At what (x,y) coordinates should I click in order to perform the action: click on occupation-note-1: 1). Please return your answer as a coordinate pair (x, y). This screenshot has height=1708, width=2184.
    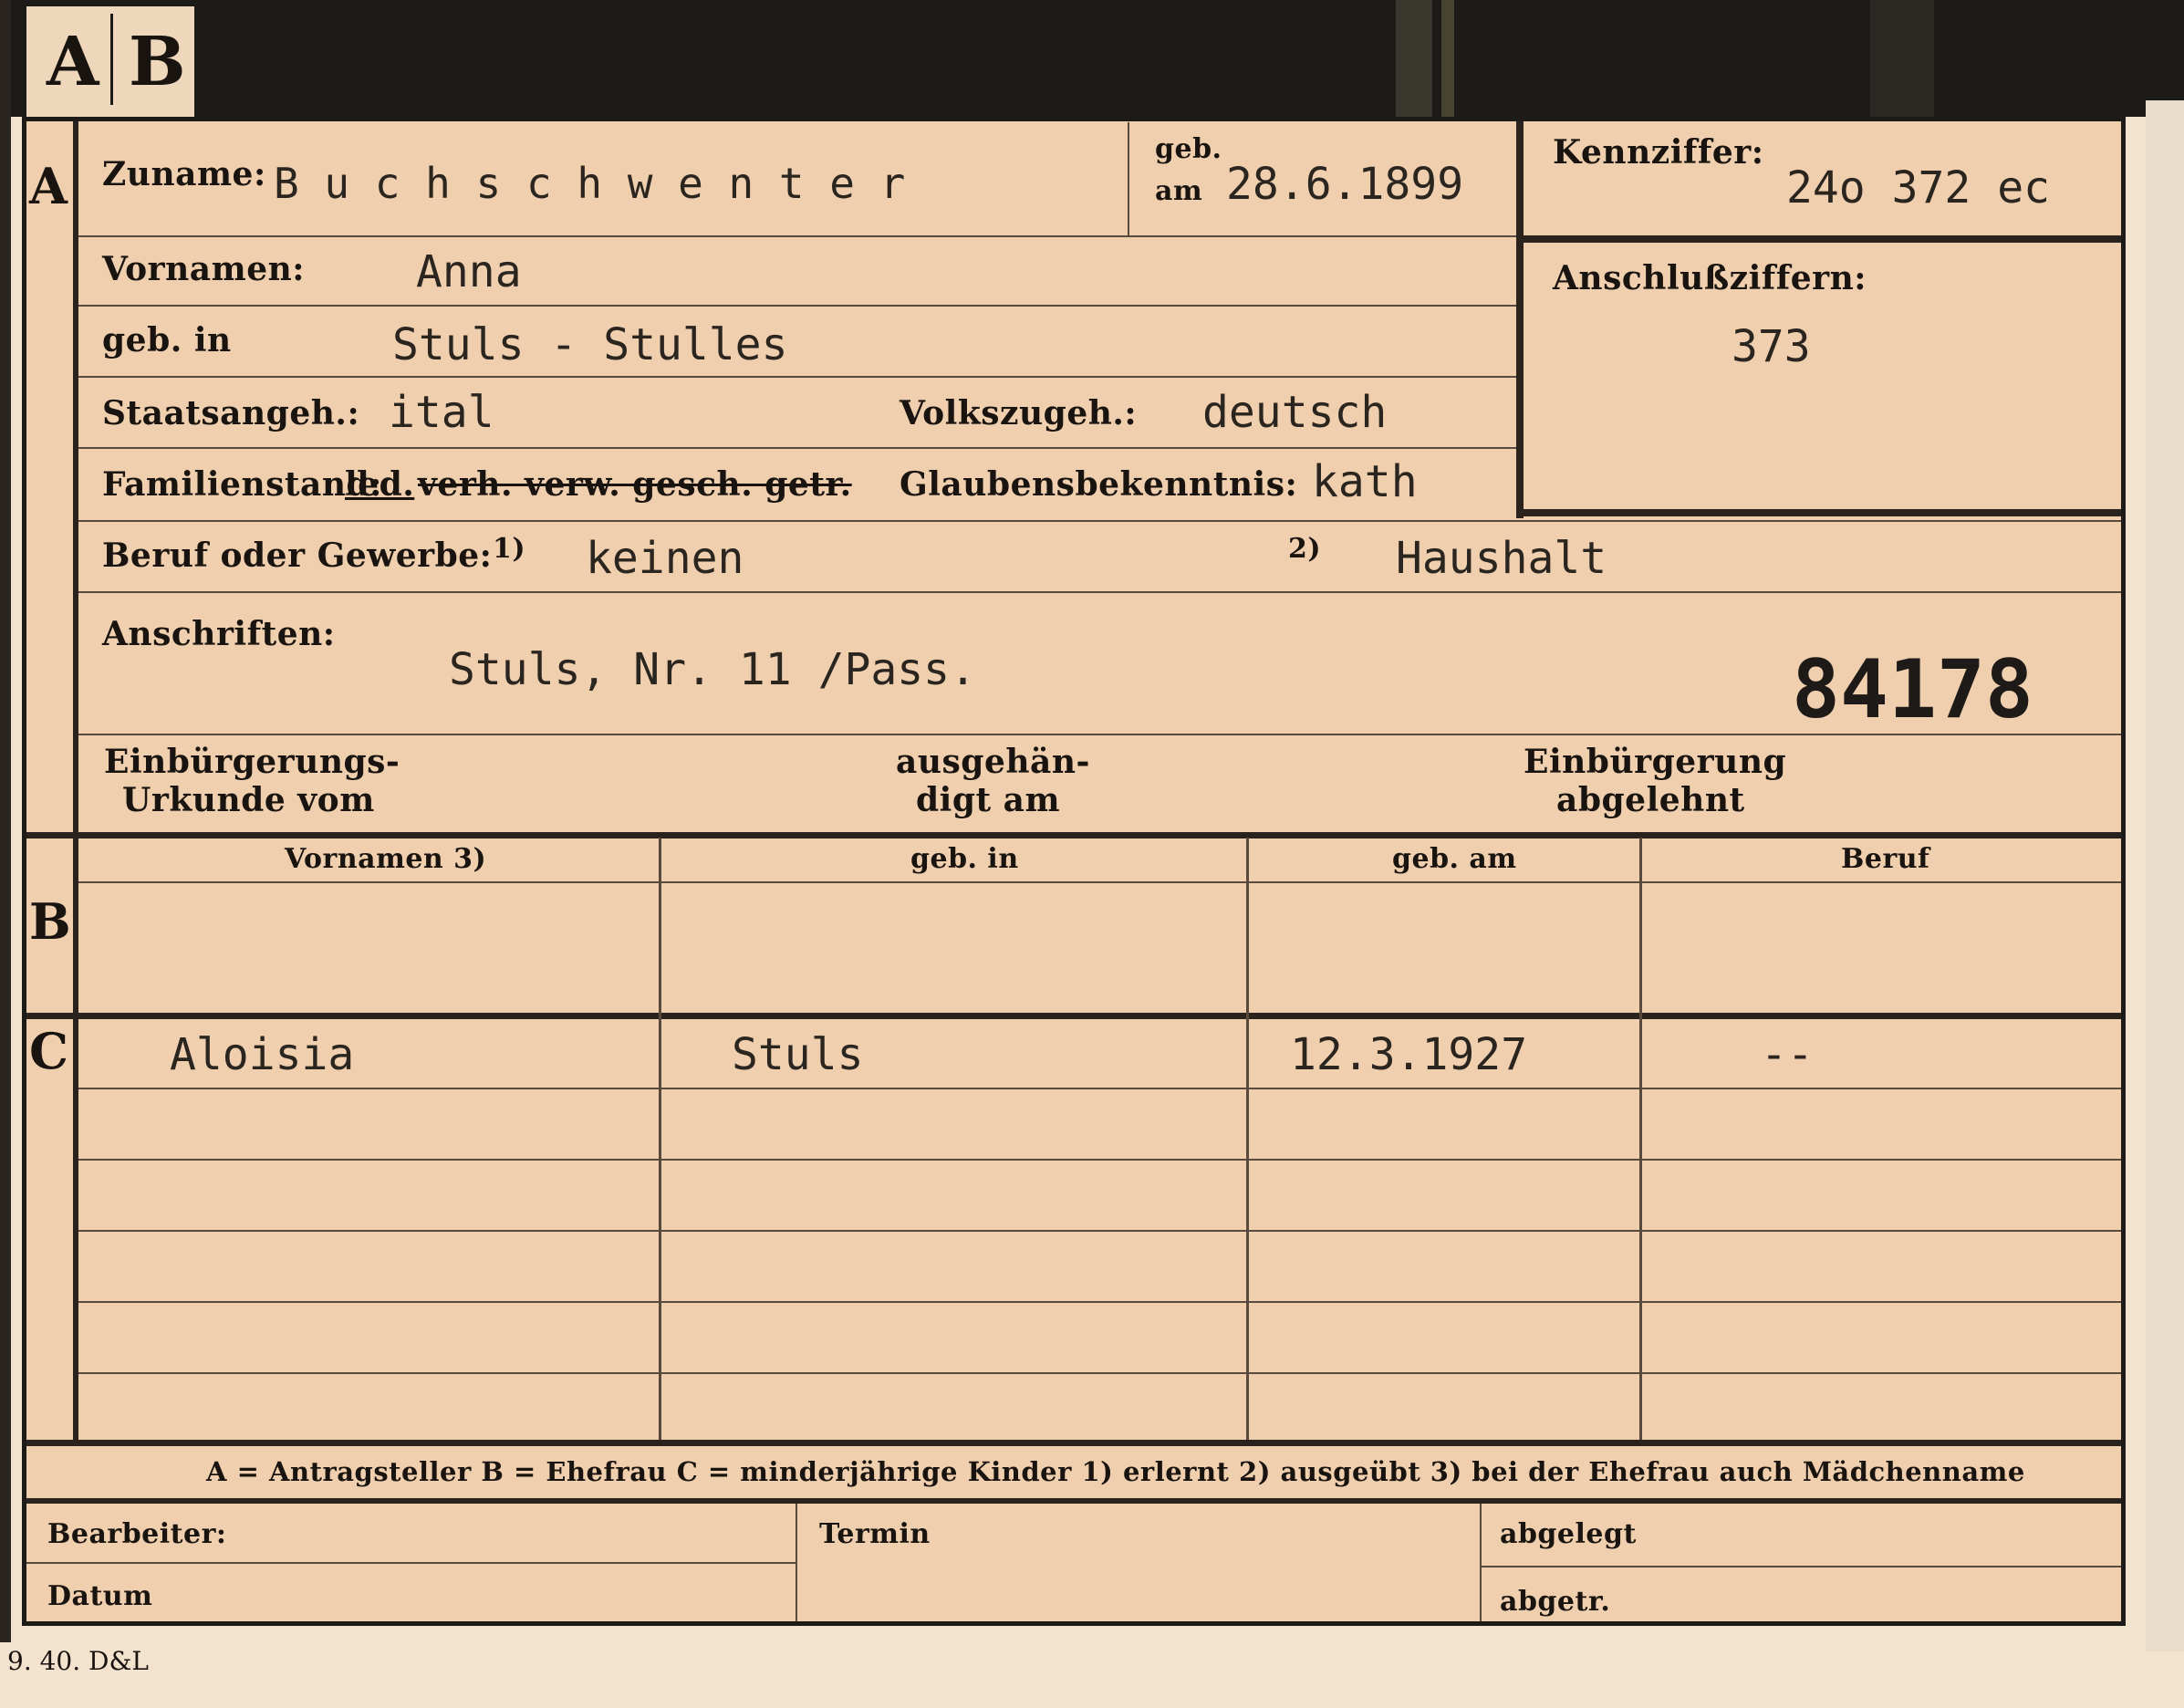
    Looking at the image, I should click on (509, 549).